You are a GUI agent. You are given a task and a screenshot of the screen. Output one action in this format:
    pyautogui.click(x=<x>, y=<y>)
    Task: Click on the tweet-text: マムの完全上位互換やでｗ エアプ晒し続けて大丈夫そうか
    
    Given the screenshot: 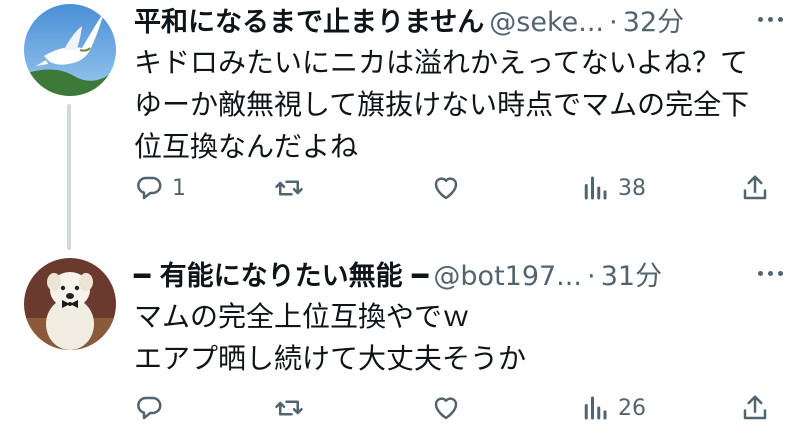 What is the action you would take?
    pyautogui.click(x=330, y=337)
    